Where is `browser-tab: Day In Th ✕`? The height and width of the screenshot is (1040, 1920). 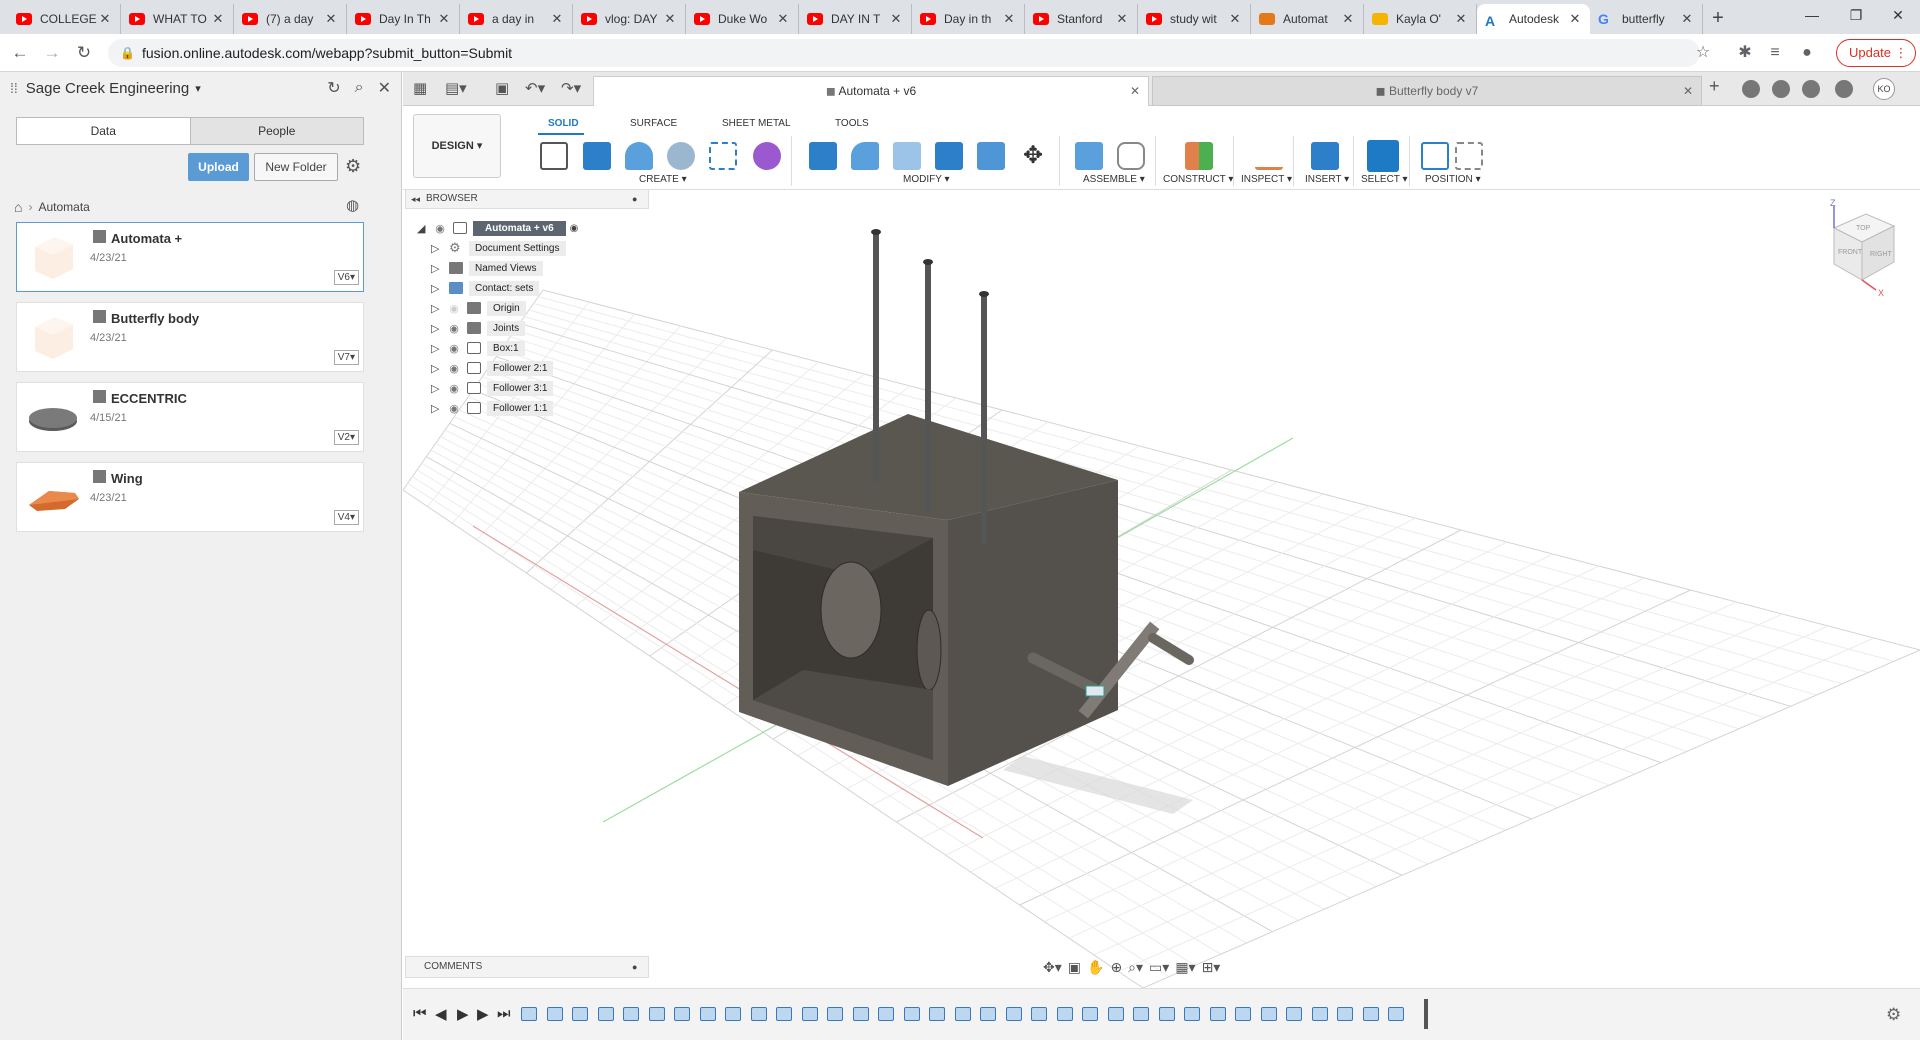 browser-tab: Day In Th ✕ is located at coordinates (403, 19).